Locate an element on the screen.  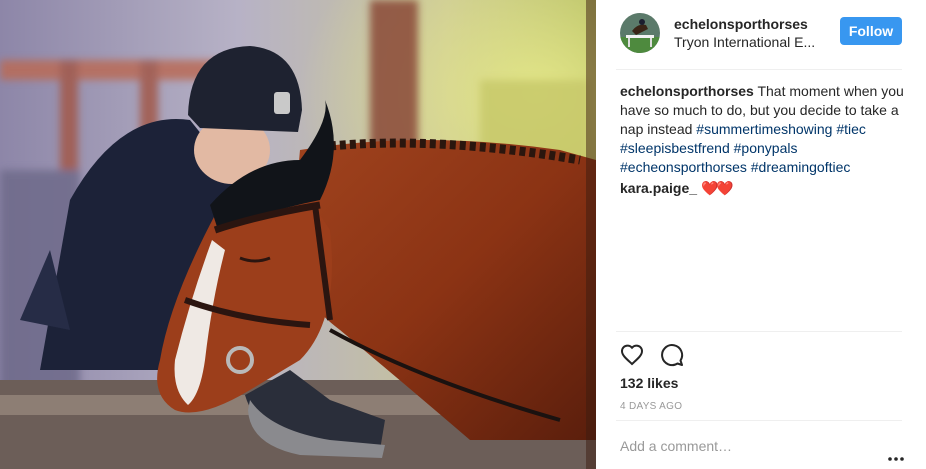
horse-jumping-avatar-icon is located at coordinates (640, 33).